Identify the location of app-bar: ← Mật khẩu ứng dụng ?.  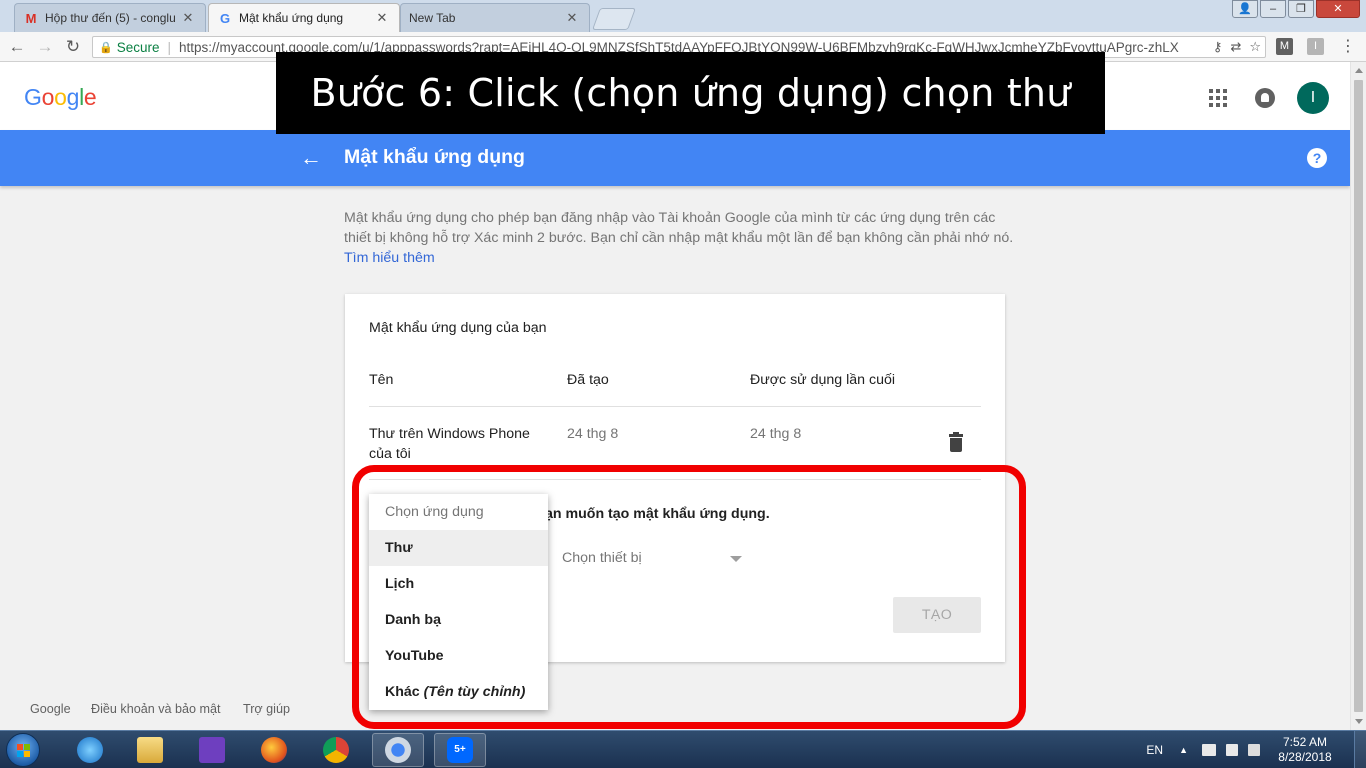
(675, 158).